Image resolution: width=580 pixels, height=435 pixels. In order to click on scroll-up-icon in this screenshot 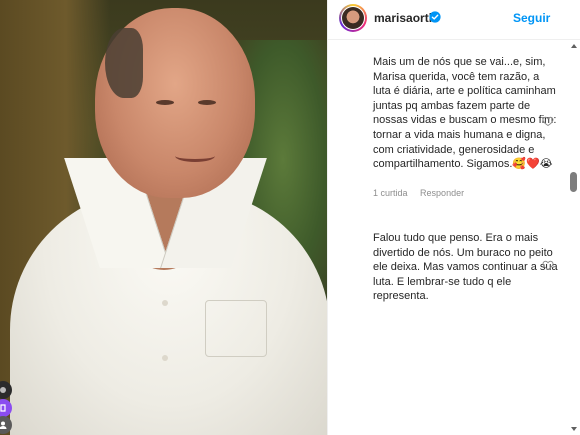, I will do `click(574, 46)`.